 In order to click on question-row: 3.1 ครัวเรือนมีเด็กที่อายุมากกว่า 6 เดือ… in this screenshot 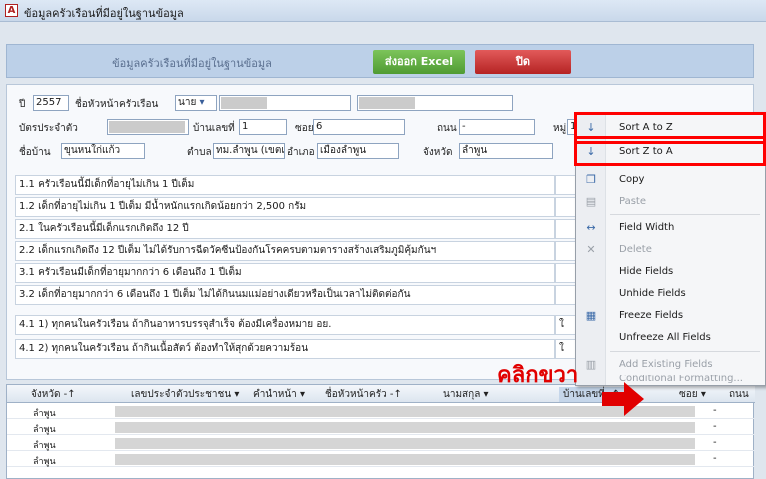, I will do `click(285, 273)`.